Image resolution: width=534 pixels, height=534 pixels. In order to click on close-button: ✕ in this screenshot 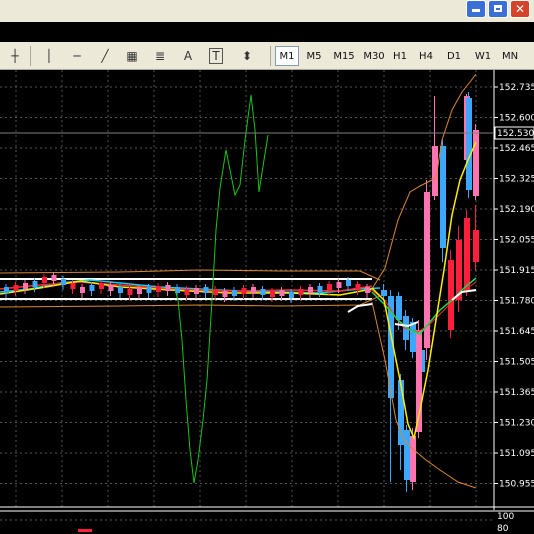, I will do `click(520, 9)`.